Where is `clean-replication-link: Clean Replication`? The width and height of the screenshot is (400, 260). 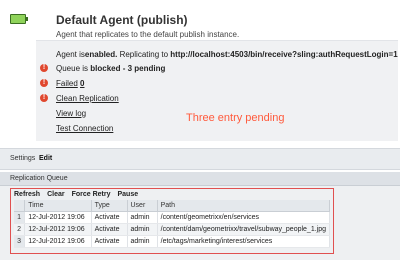
clean-replication-link: Clean Replication is located at coordinates (87, 98).